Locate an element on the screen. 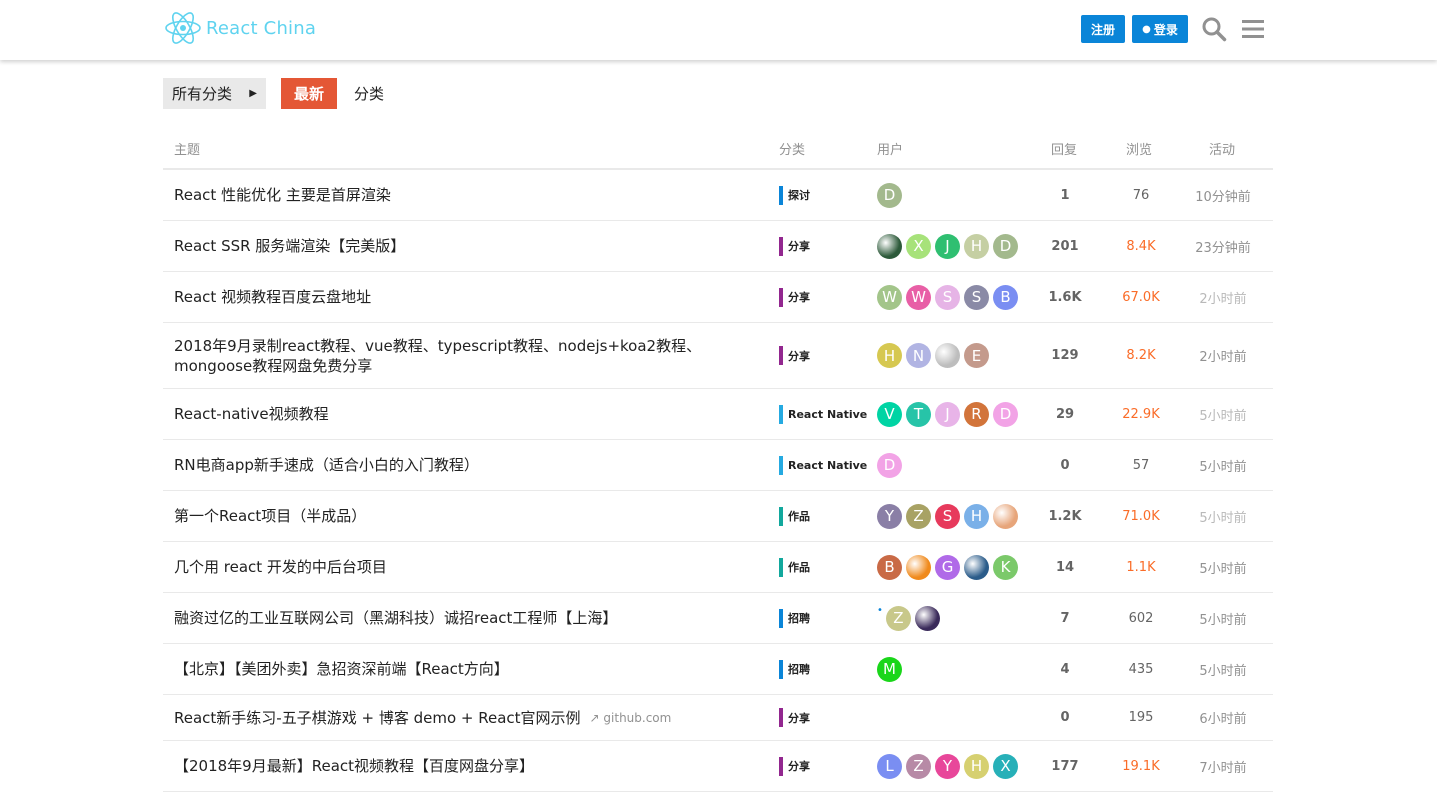 Image resolution: width=1437 pixels, height=792 pixels. activity-time: 6小时前 is located at coordinates (1223, 717).